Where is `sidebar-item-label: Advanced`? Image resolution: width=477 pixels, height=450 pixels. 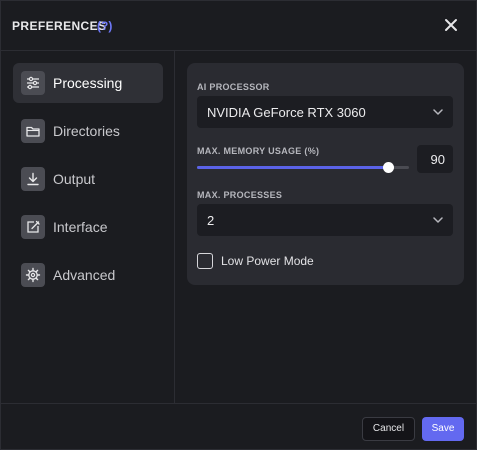 sidebar-item-label: Advanced is located at coordinates (84, 275).